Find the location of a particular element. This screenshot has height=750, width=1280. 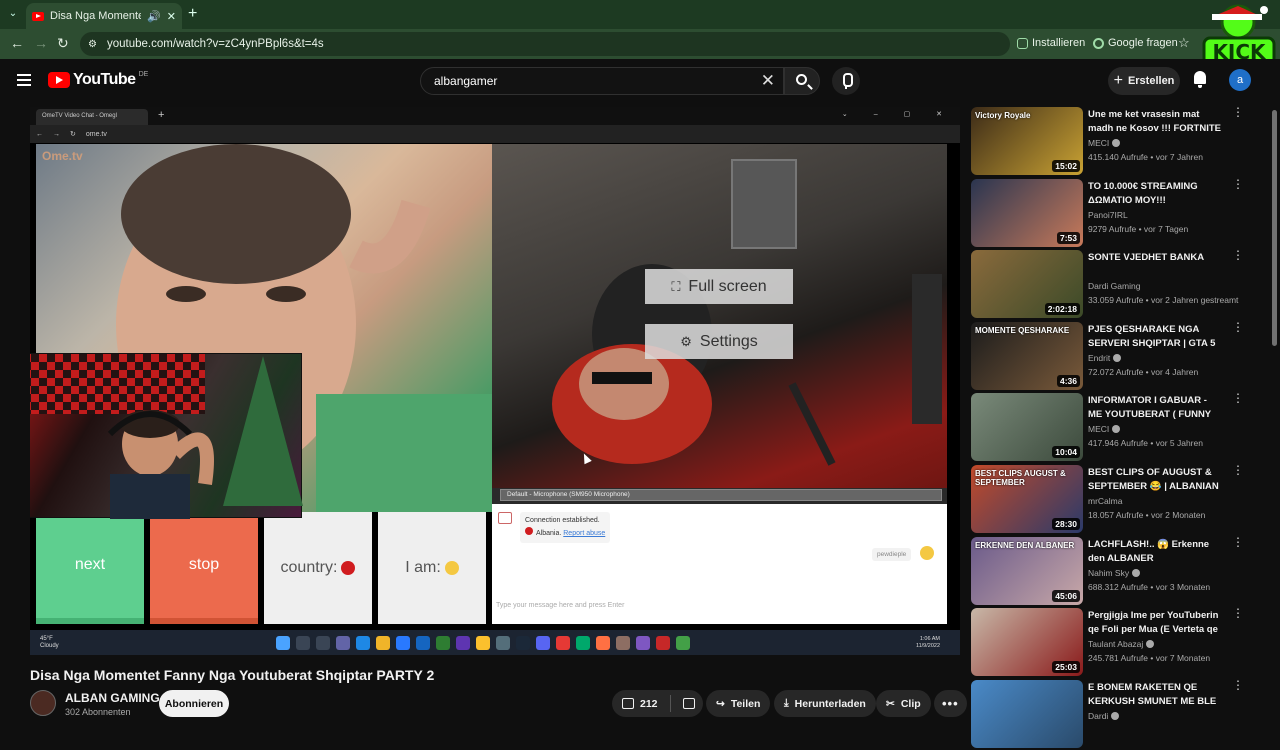

bookmark-star-icon: ☆ is located at coordinates (1184, 43).